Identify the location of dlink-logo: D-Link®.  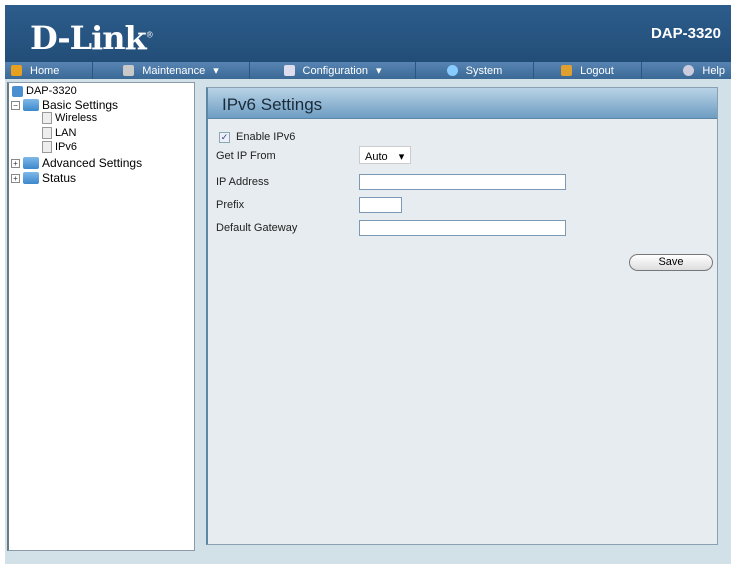
(92, 38).